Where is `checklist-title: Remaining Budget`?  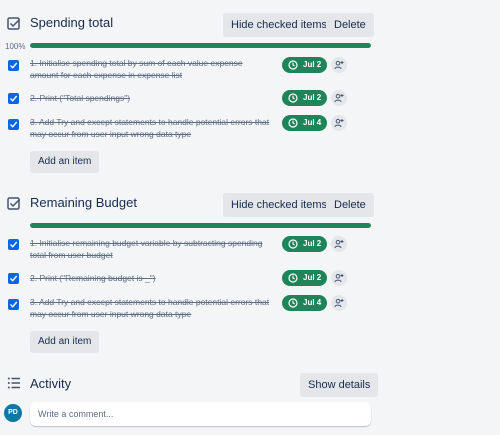
checklist-title: Remaining Budget is located at coordinates (83, 202).